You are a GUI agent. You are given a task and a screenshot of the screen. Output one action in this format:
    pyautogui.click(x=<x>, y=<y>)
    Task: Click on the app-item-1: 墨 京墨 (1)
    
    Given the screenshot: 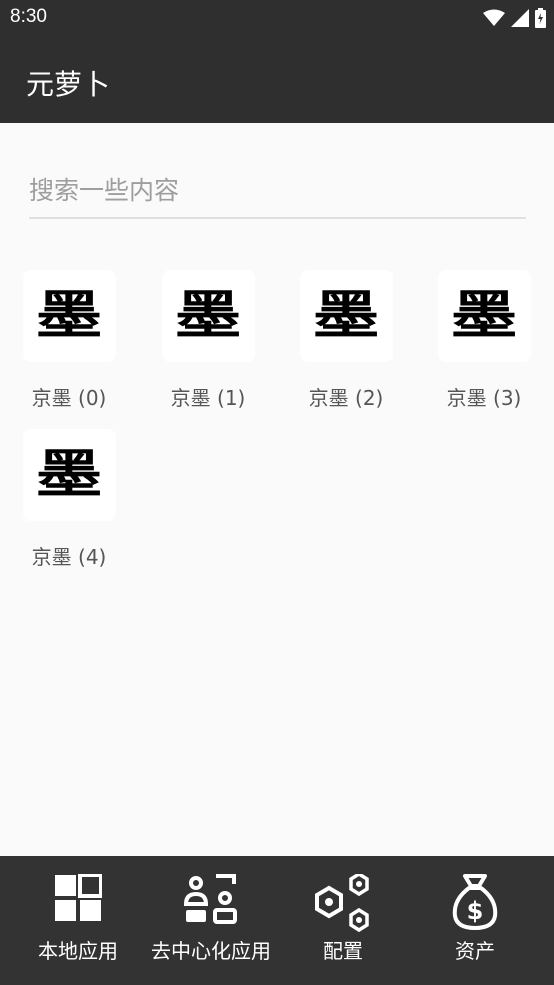 What is the action you would take?
    pyautogui.click(x=208, y=345)
    